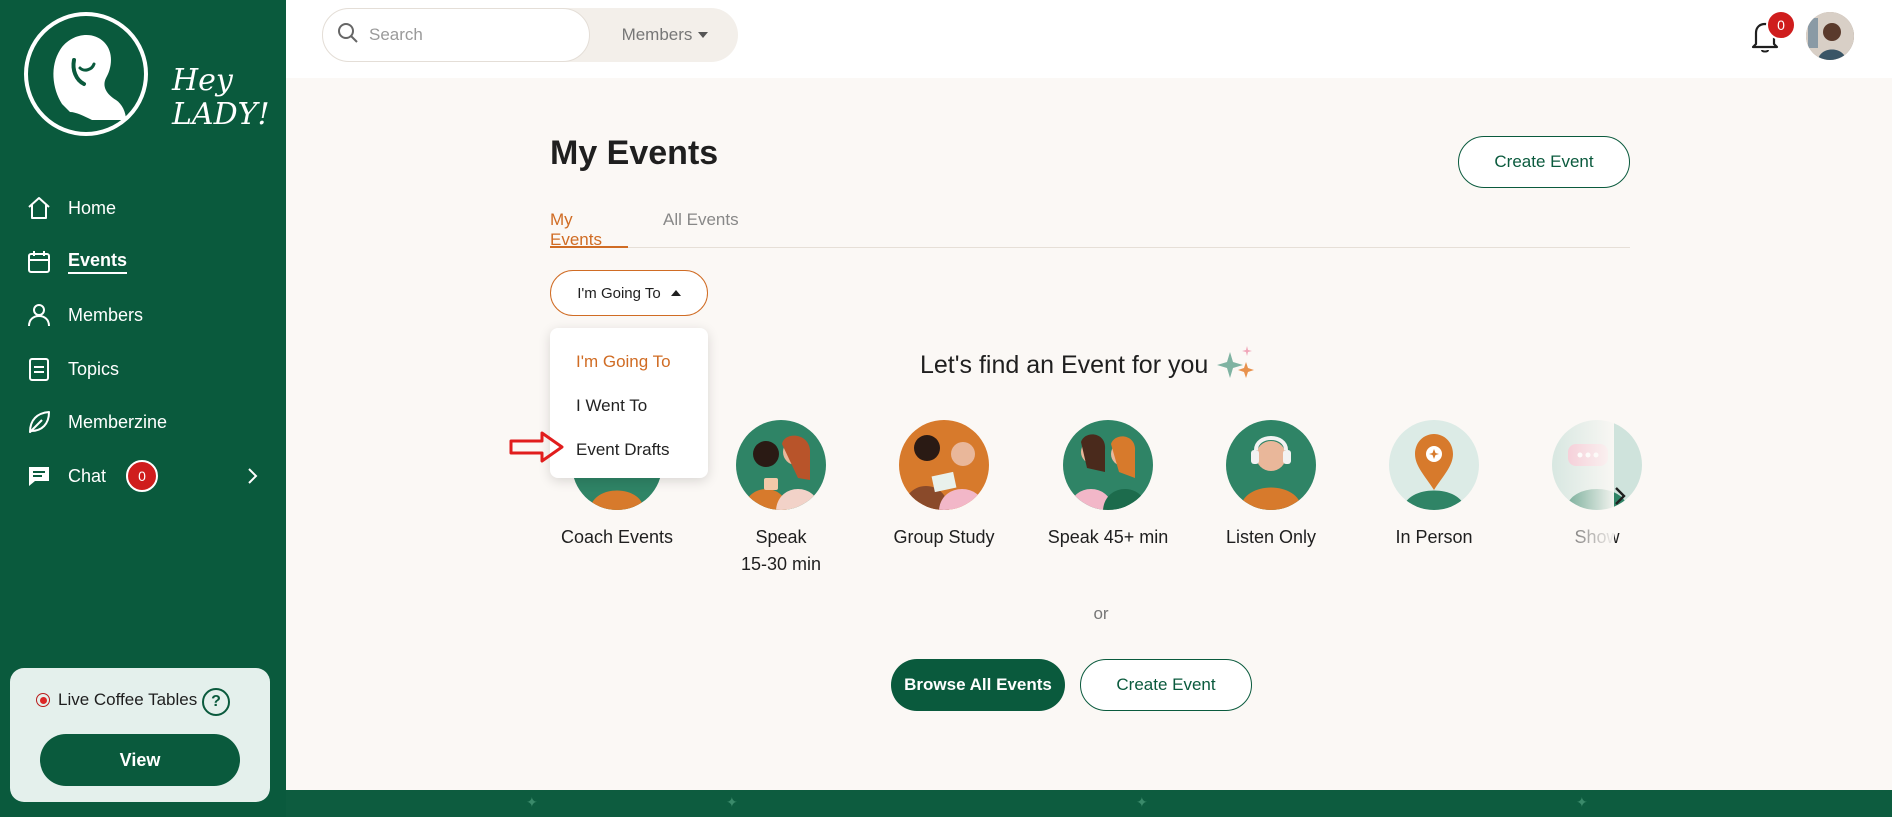 Image resolution: width=1892 pixels, height=817 pixels. What do you see at coordinates (469, 35) in the screenshot?
I see `search-input` at bounding box center [469, 35].